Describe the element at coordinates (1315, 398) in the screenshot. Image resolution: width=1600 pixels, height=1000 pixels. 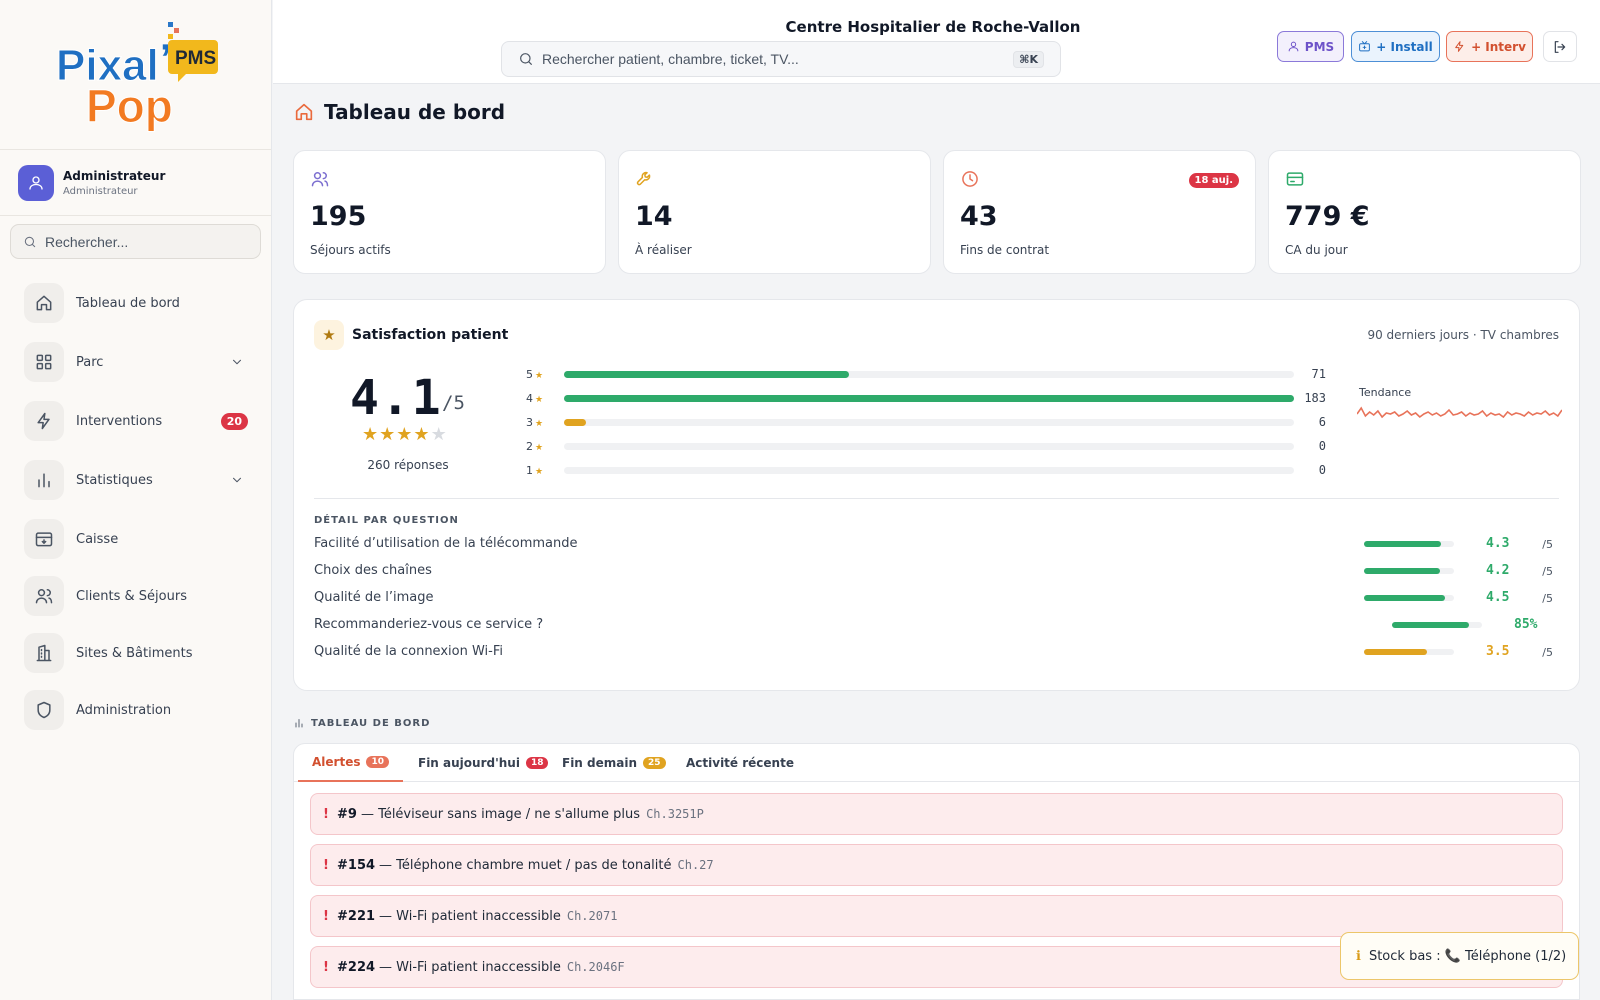
I see `rating-count: 183` at that location.